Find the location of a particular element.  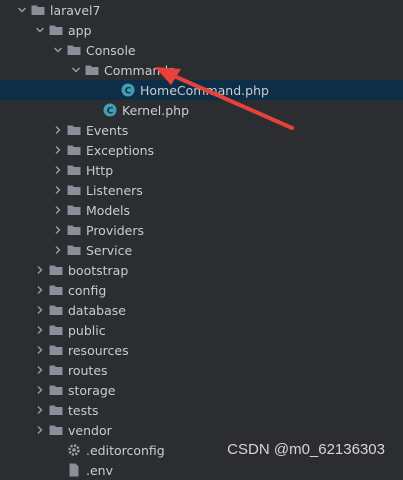

tree-item-label: Models is located at coordinates (108, 210).